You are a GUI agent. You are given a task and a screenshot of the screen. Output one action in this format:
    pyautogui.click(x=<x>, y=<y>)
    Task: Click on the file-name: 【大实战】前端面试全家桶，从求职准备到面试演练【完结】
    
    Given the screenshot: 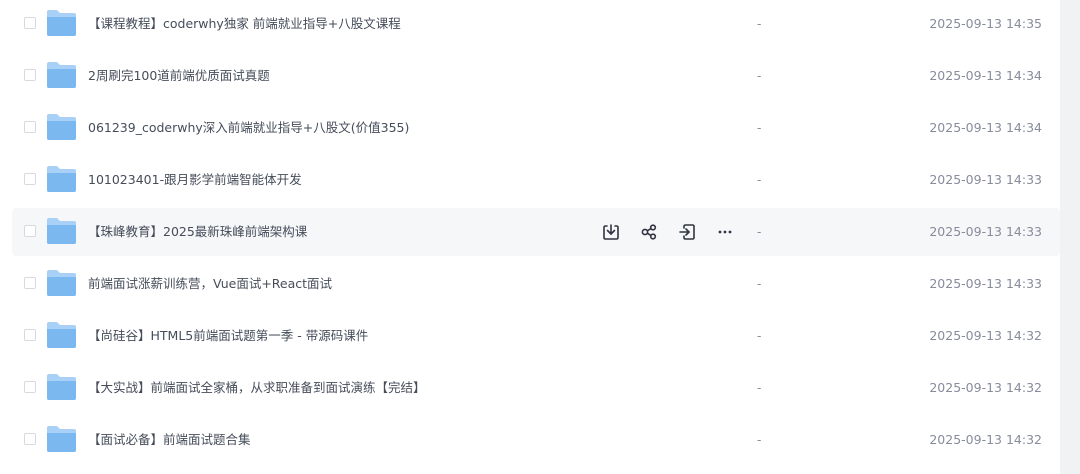 What is the action you would take?
    pyautogui.click(x=257, y=388)
    